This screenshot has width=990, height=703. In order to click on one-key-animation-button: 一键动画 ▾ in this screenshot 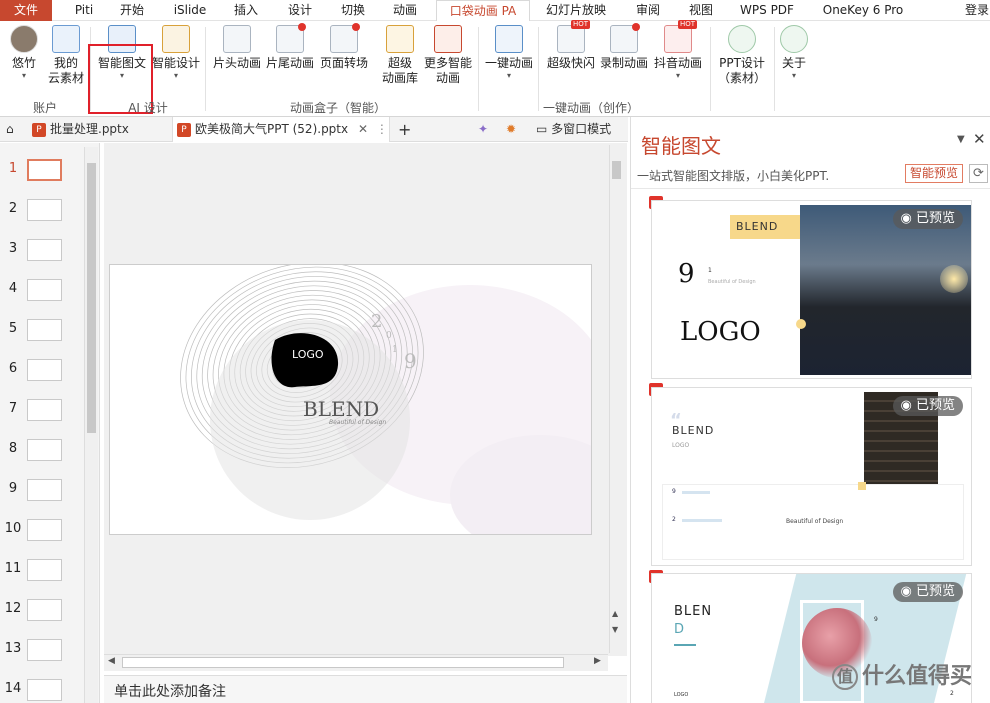, I will do `click(509, 53)`.